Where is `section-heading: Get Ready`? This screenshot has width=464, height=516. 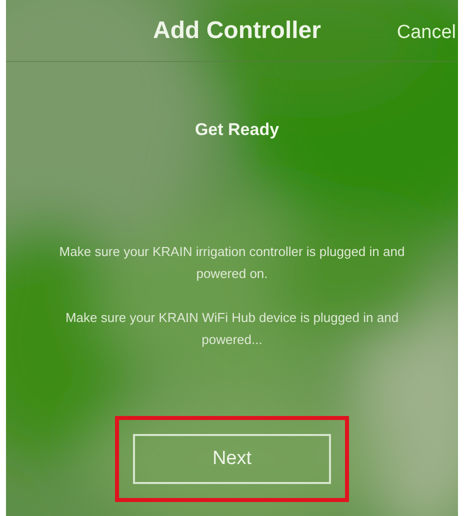
section-heading: Get Ready is located at coordinates (237, 130).